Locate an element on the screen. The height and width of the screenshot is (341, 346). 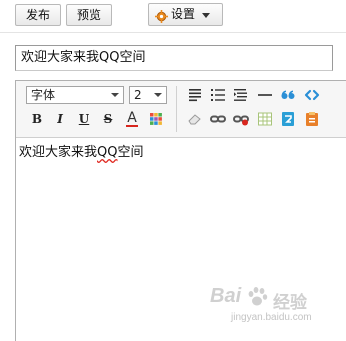
eraser-icon is located at coordinates (195, 119).